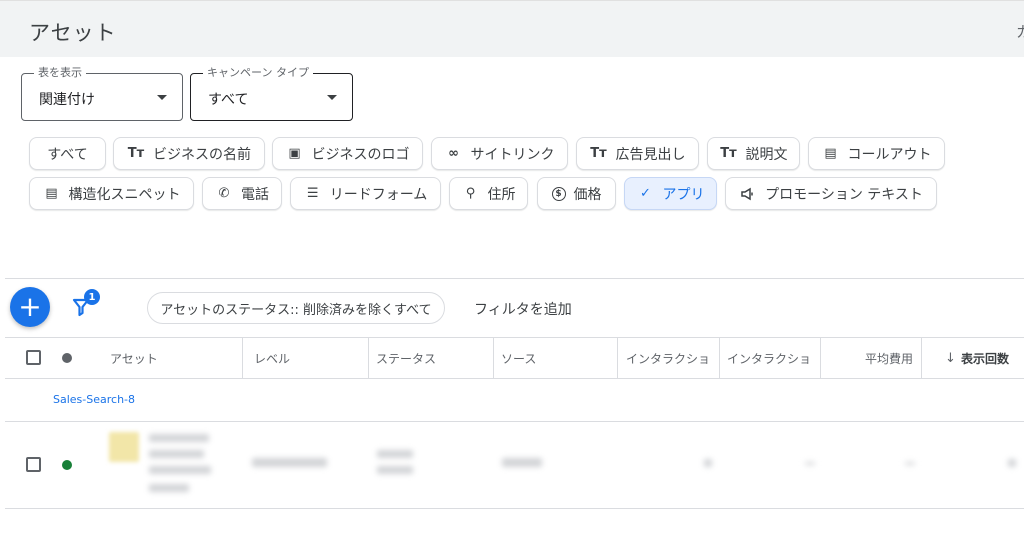  I want to click on chip-label: すべて, so click(67, 154).